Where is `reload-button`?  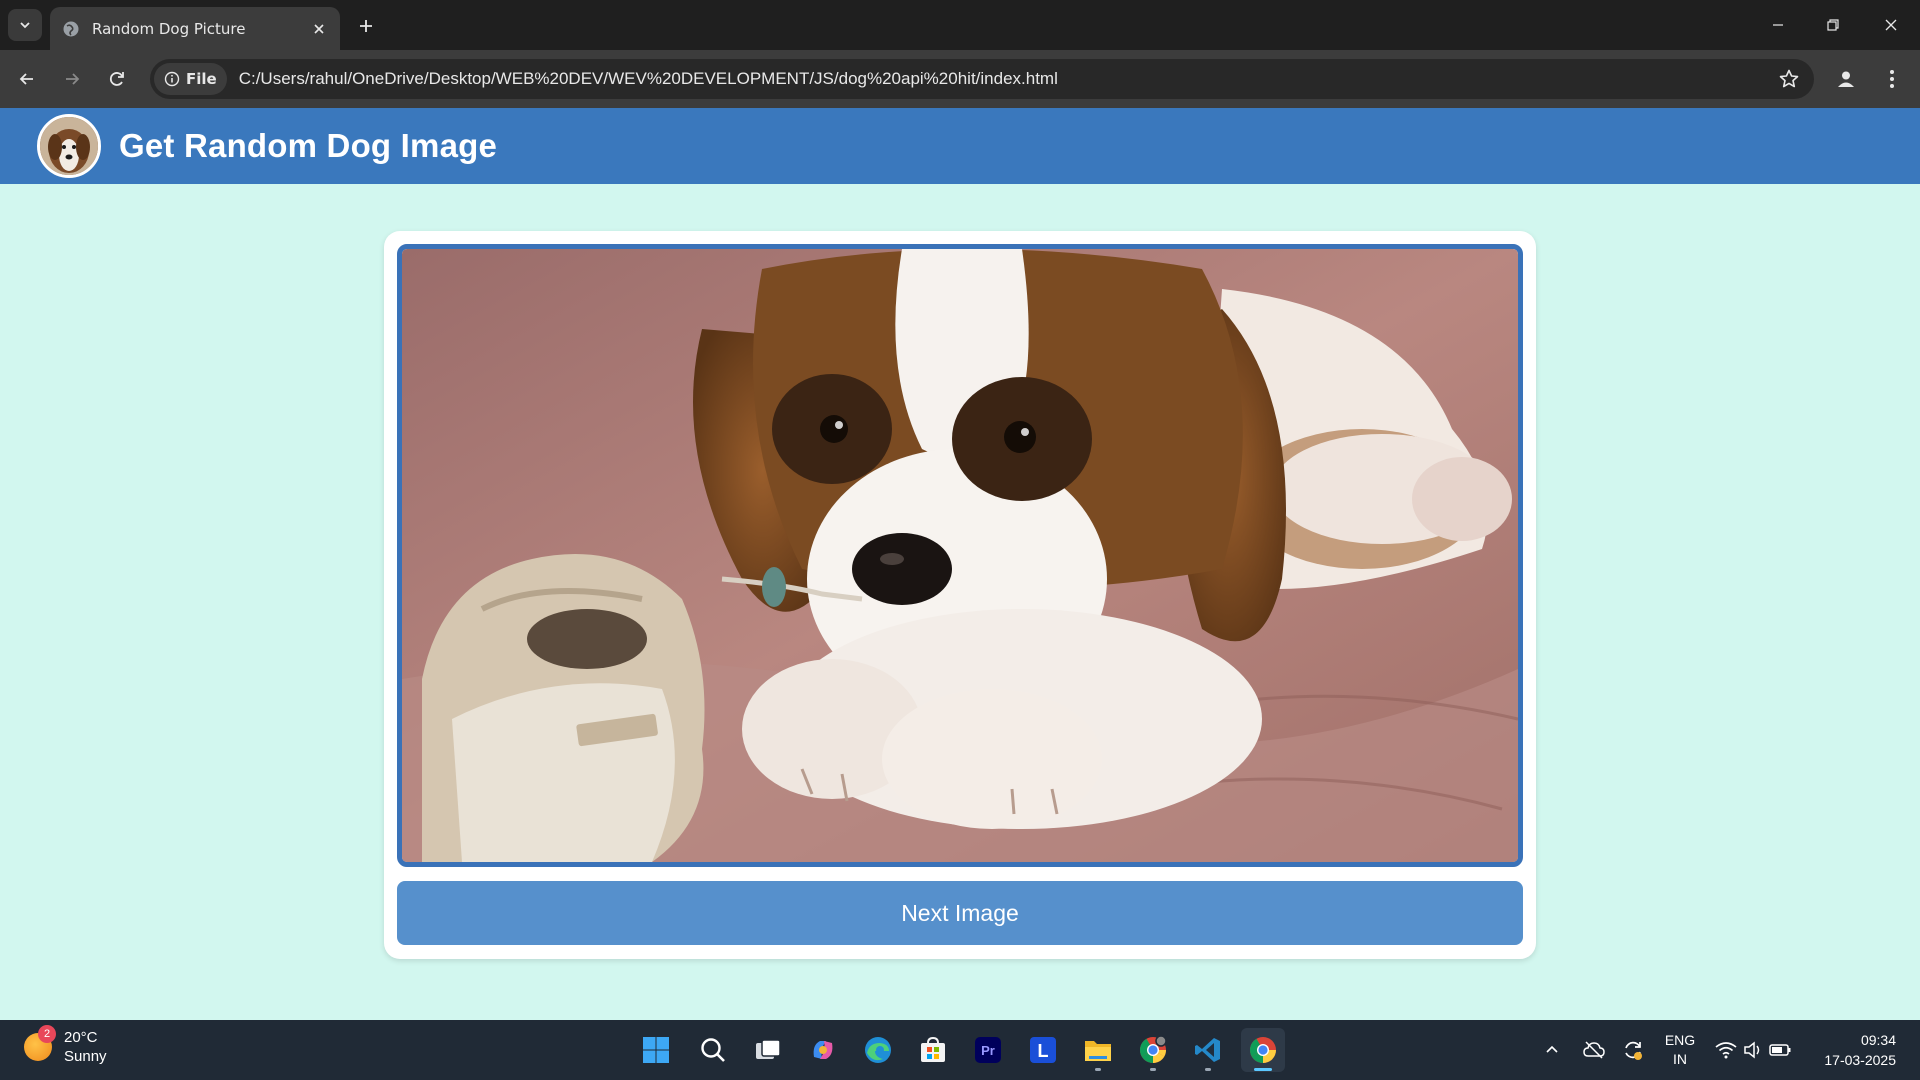
reload-button is located at coordinates (117, 79).